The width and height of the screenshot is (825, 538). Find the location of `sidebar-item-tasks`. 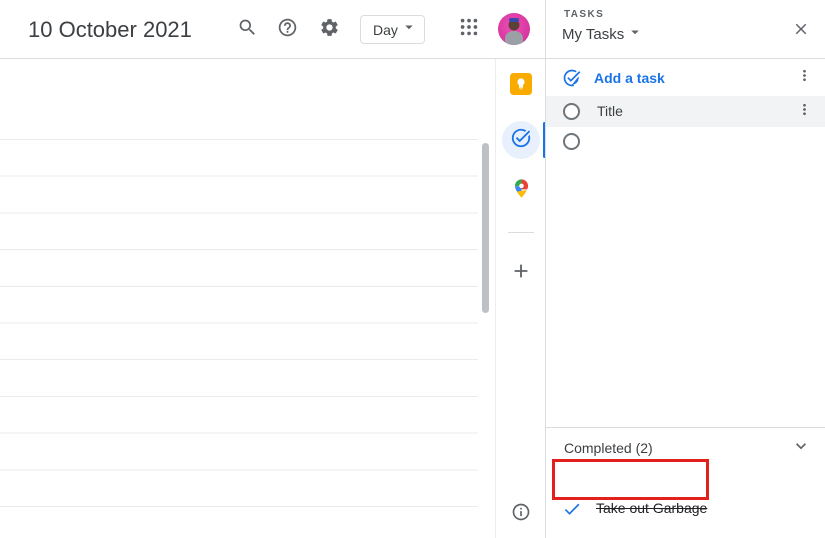

sidebar-item-tasks is located at coordinates (521, 140).